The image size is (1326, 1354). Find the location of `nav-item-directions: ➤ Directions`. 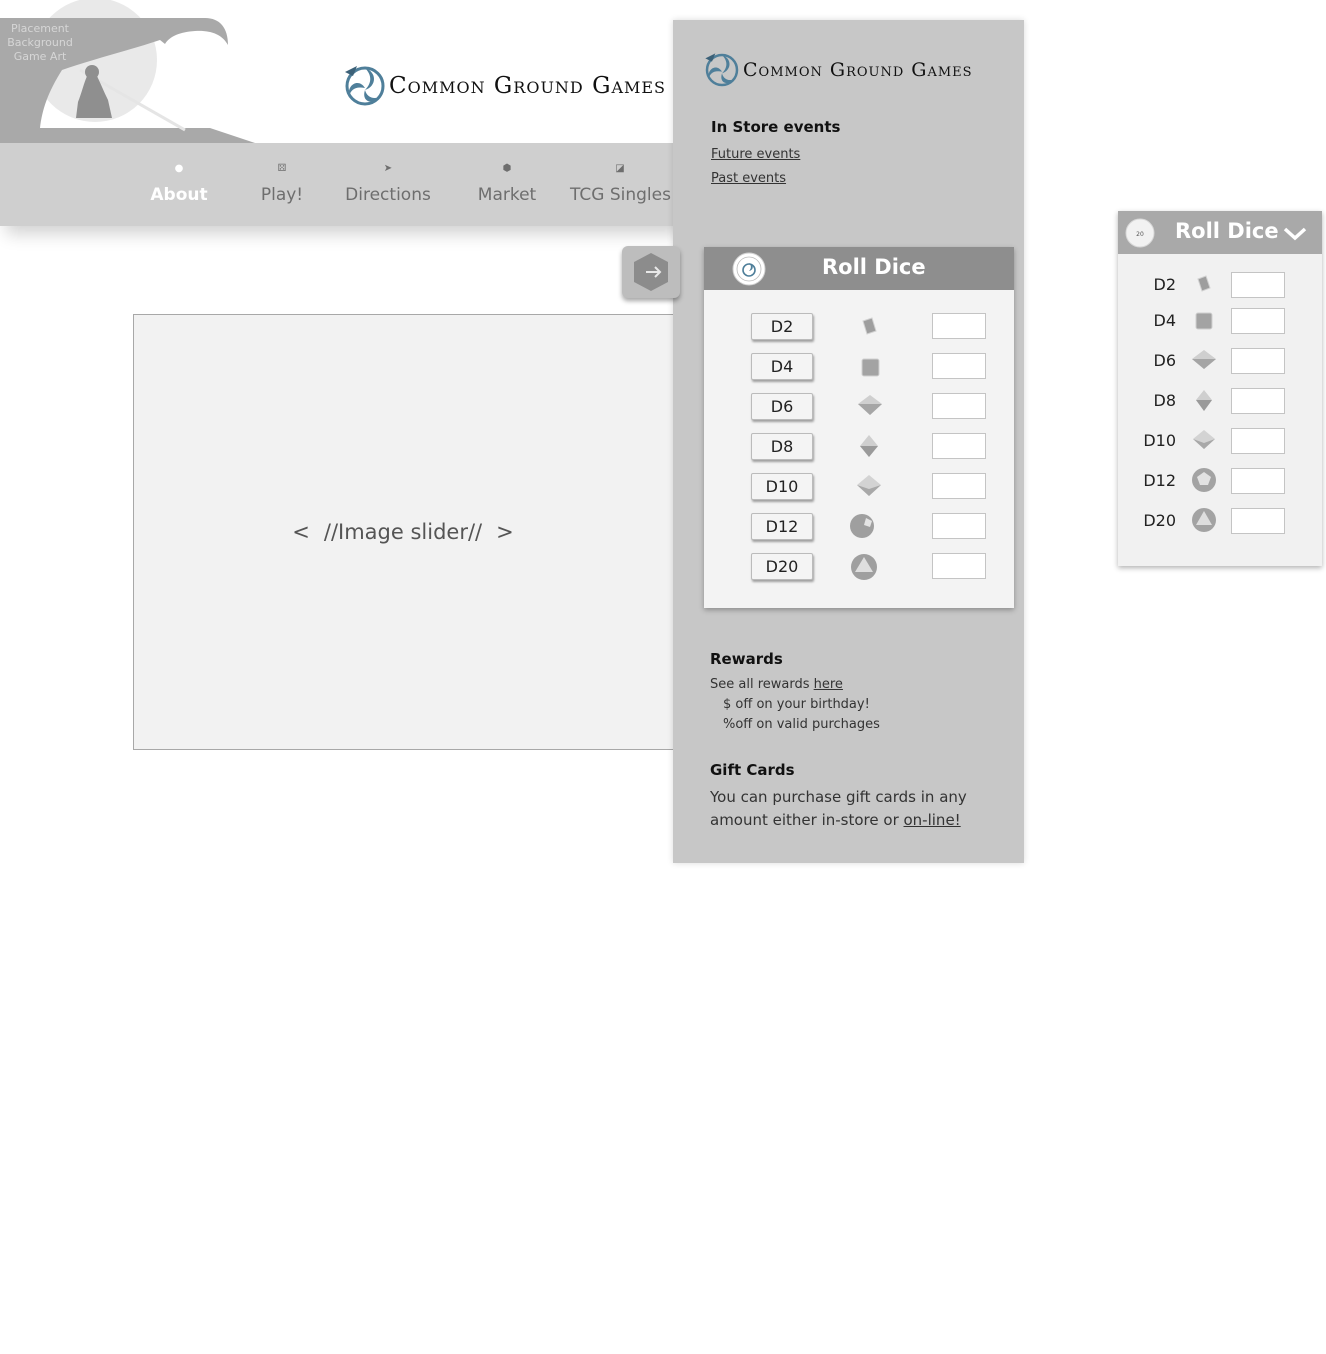

nav-item-directions: ➤ Directions is located at coordinates (388, 183).